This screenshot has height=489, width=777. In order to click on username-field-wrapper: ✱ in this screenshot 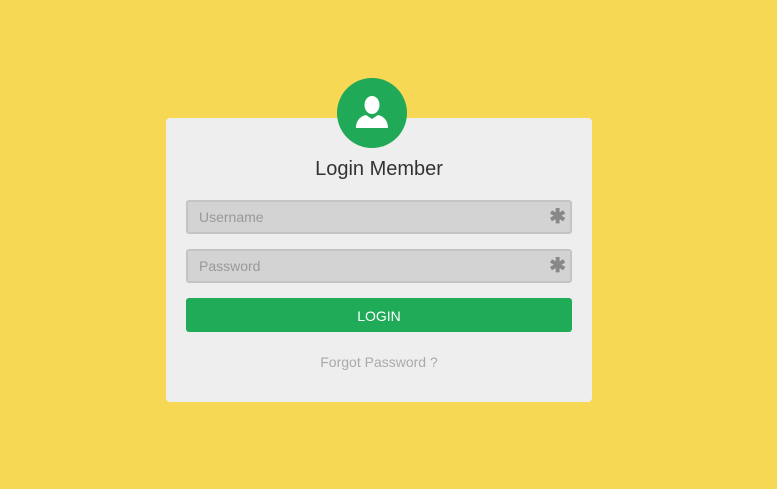, I will do `click(379, 217)`.